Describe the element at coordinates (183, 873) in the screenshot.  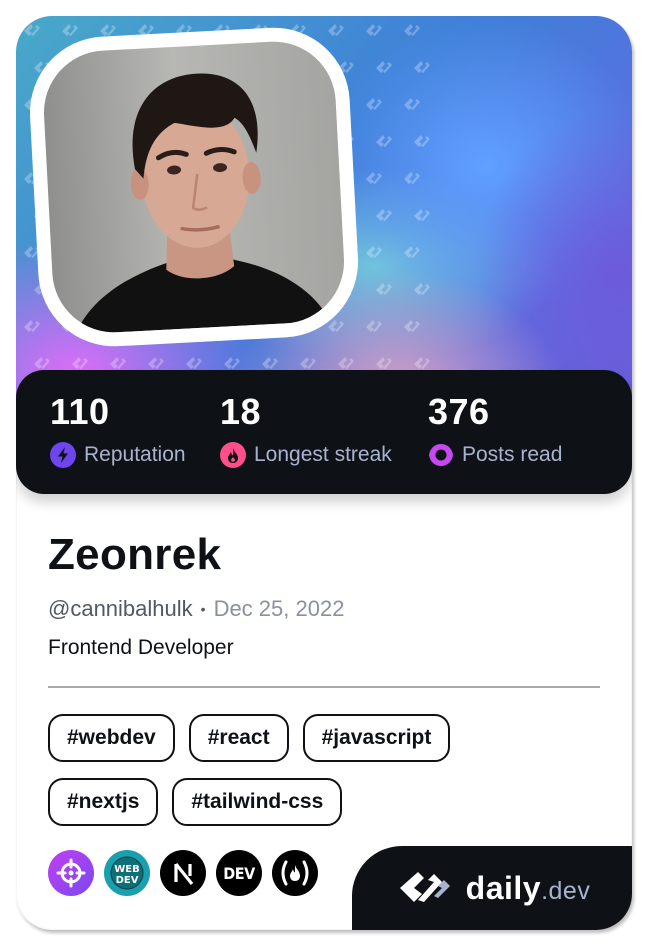
I see `nextjs-source-icon` at that location.